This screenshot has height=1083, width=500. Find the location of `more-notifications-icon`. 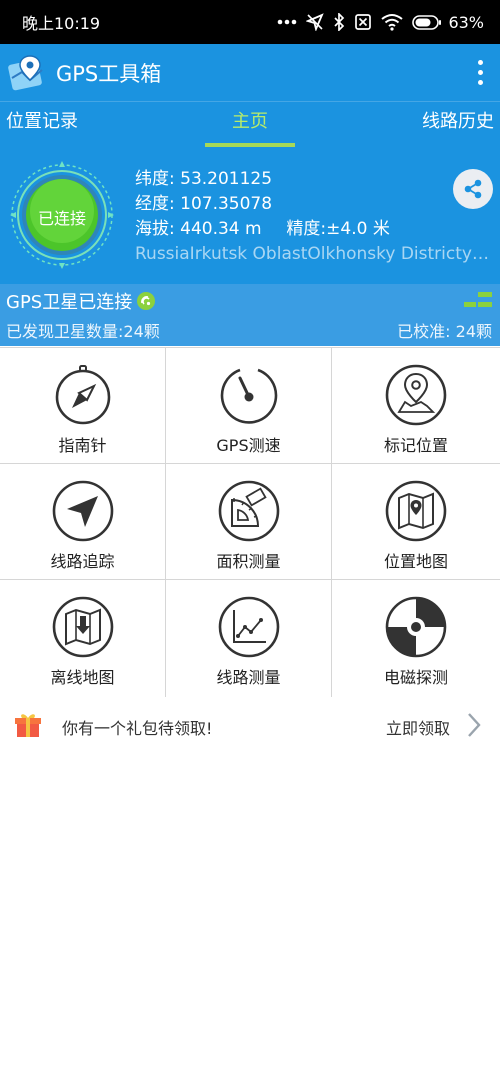

more-notifications-icon is located at coordinates (287, 22).